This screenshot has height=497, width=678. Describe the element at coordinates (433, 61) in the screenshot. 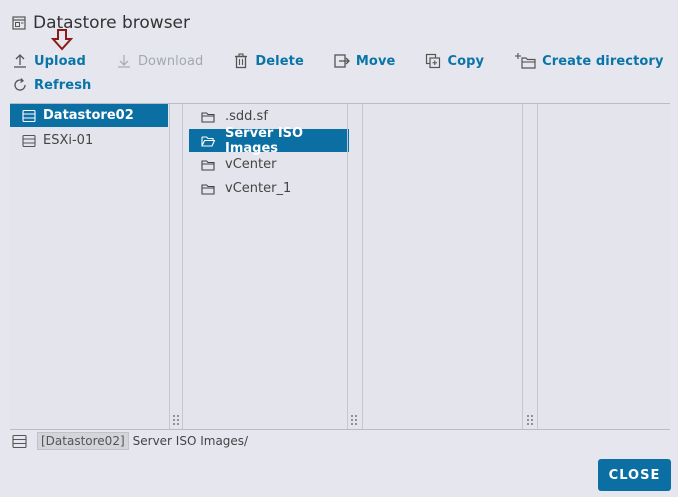

I see `copy-icon` at that location.